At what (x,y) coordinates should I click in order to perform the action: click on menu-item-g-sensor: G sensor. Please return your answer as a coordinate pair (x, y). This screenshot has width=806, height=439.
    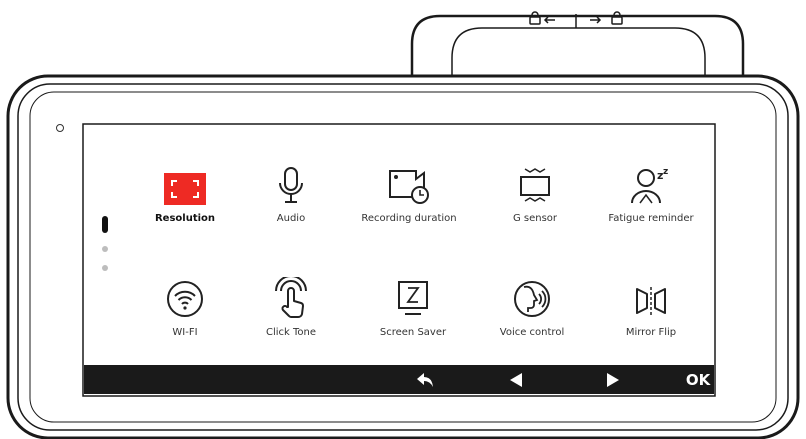
    Looking at the image, I should click on (535, 190).